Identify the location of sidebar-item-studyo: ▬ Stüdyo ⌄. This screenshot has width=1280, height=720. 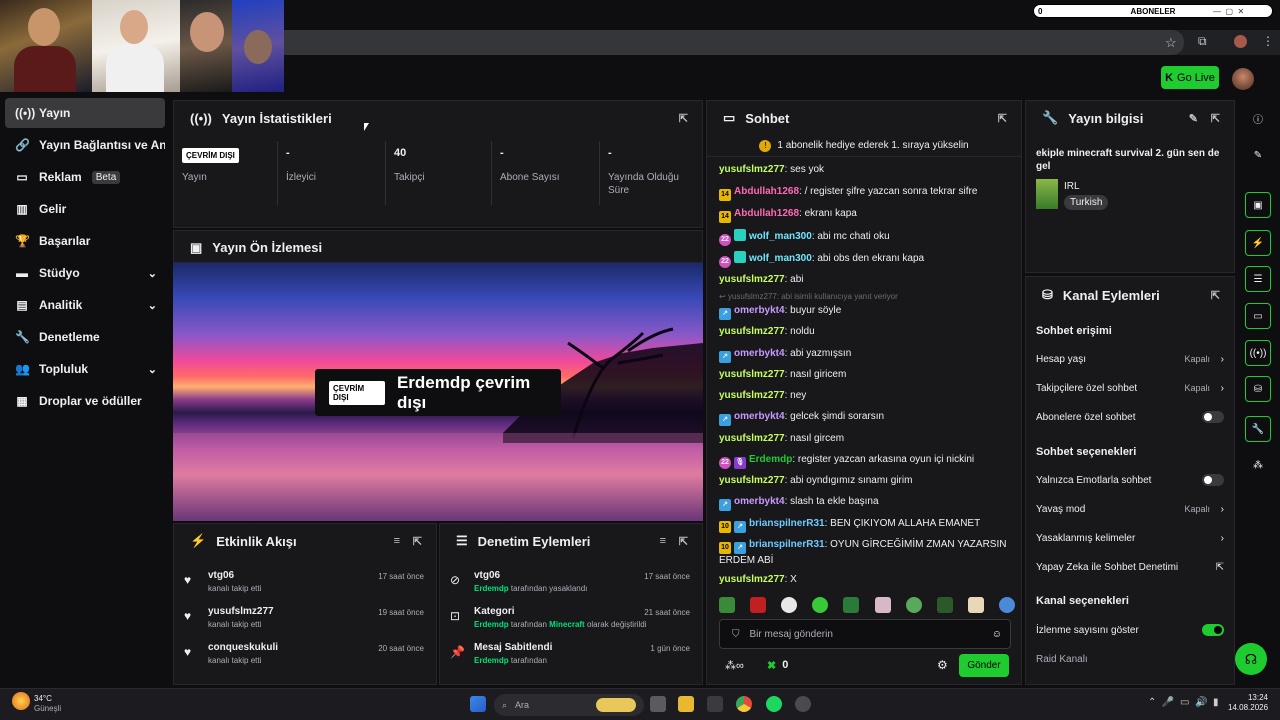
(85, 273).